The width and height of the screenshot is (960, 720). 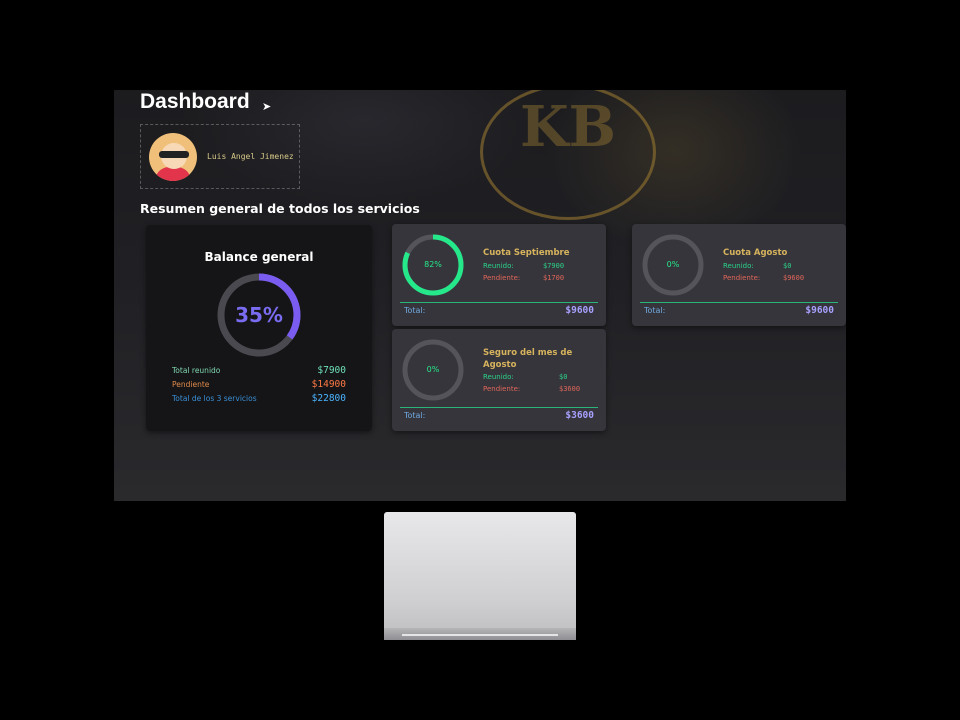 What do you see at coordinates (259, 315) in the screenshot?
I see `balance-percent: 35%` at bounding box center [259, 315].